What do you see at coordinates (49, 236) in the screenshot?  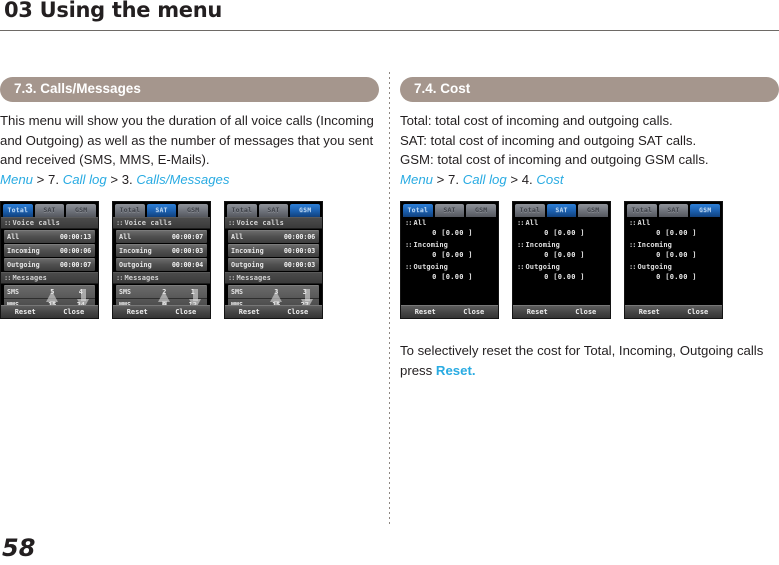 I see `table-row: All 00:00:13` at bounding box center [49, 236].